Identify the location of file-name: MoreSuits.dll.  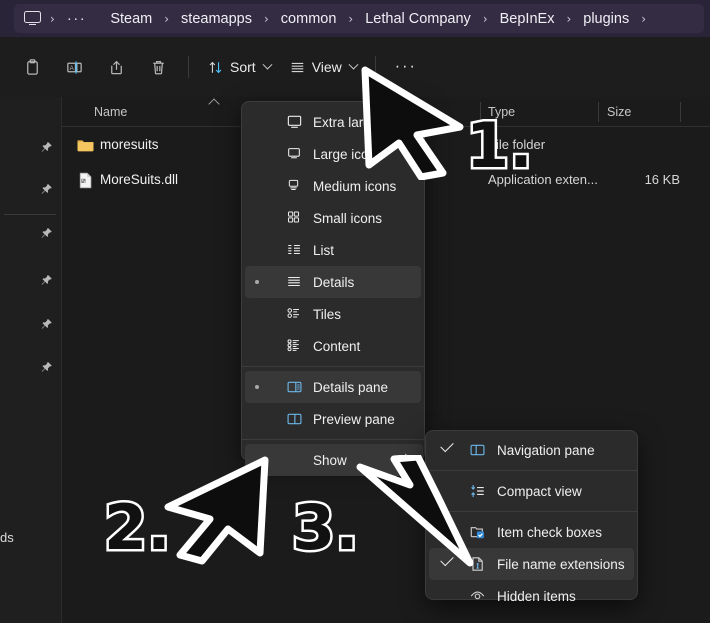
(139, 179).